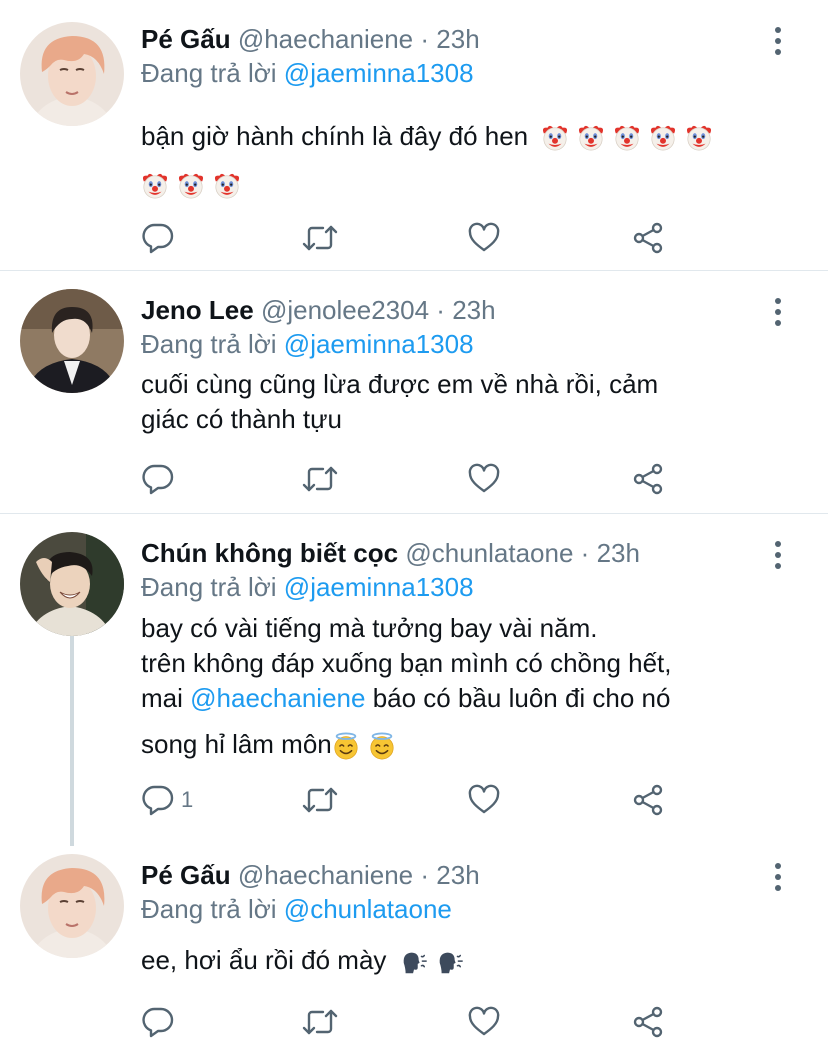 The height and width of the screenshot is (1052, 828). I want to click on tweet-header: Chún không biết cọc @chunlataone · 23h, so click(390, 553).